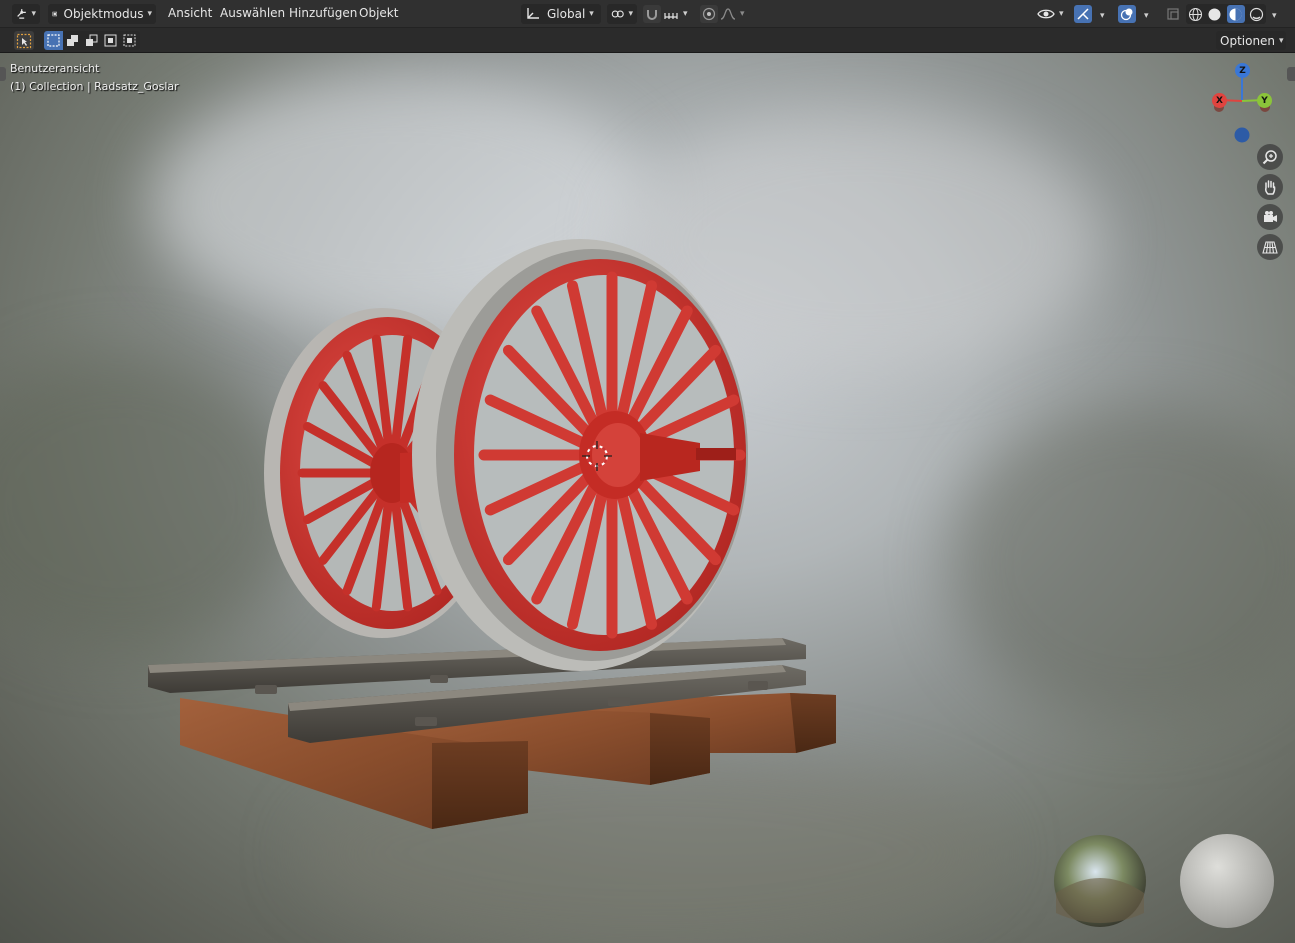 The height and width of the screenshot is (943, 1295). Describe the element at coordinates (728, 14) in the screenshot. I see `falloff-icon` at that location.